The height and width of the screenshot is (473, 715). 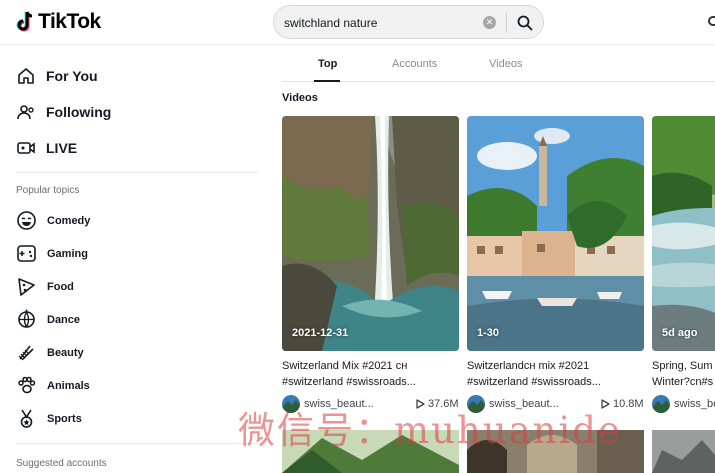 I want to click on topic-beauty: Beauty, so click(x=50, y=352).